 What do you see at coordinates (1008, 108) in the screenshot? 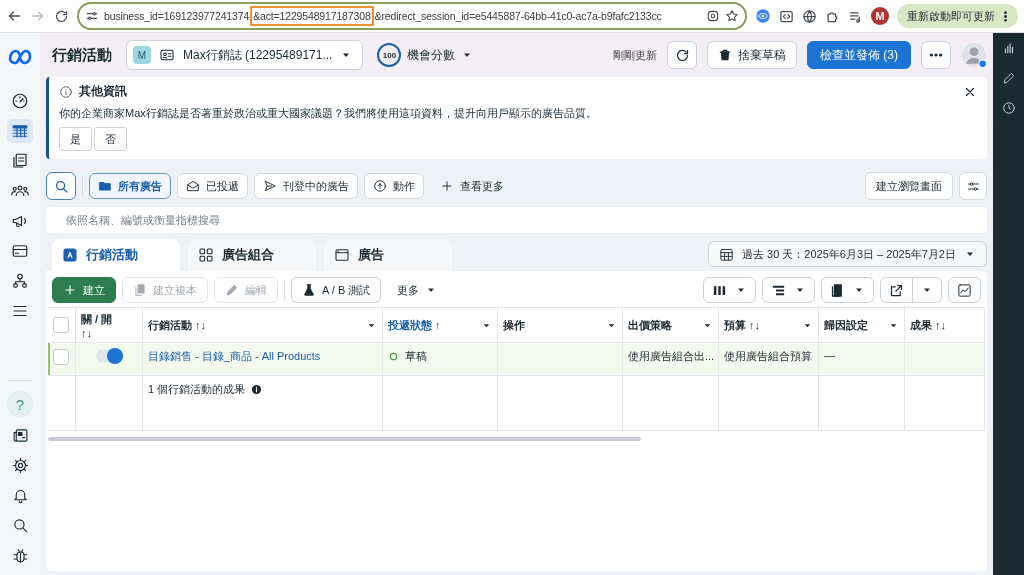
I see `clock-icon` at bounding box center [1008, 108].